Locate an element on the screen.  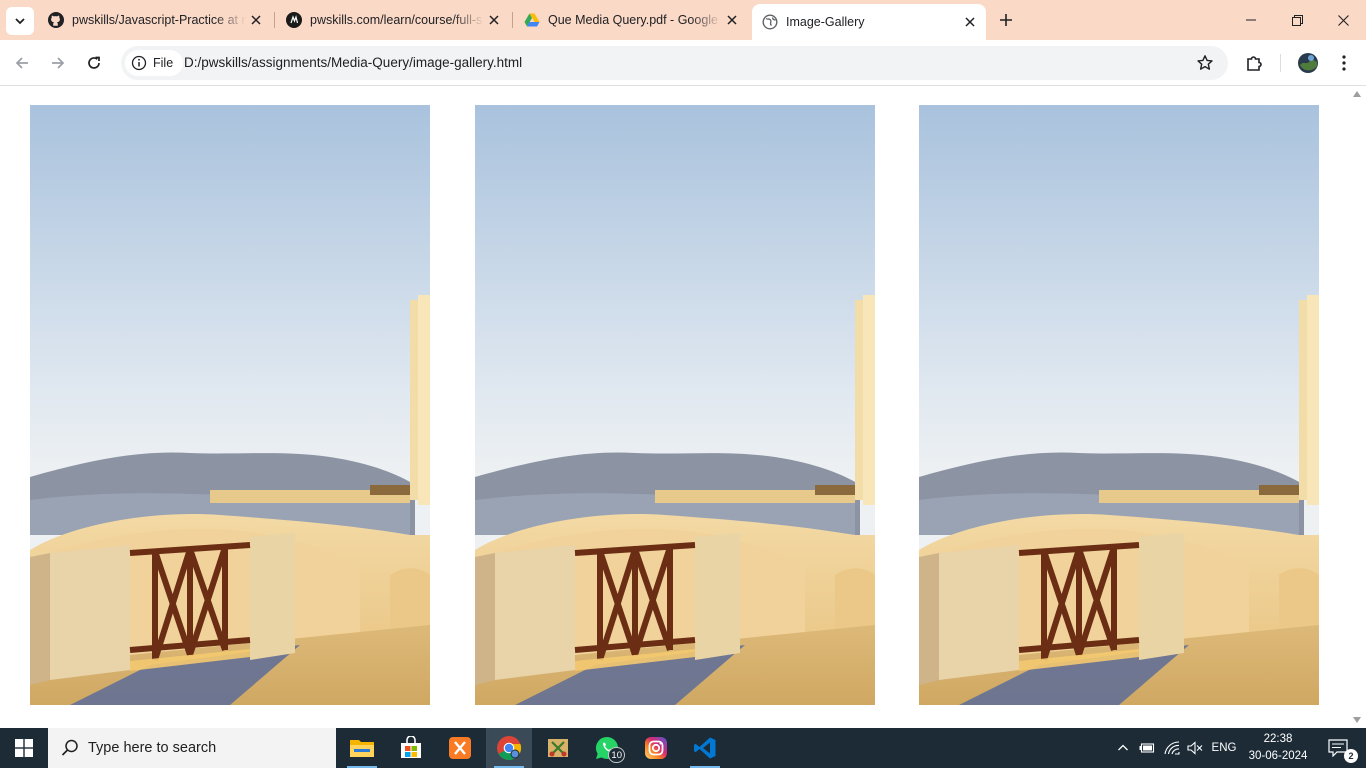
wifi-icon is located at coordinates (1172, 748).